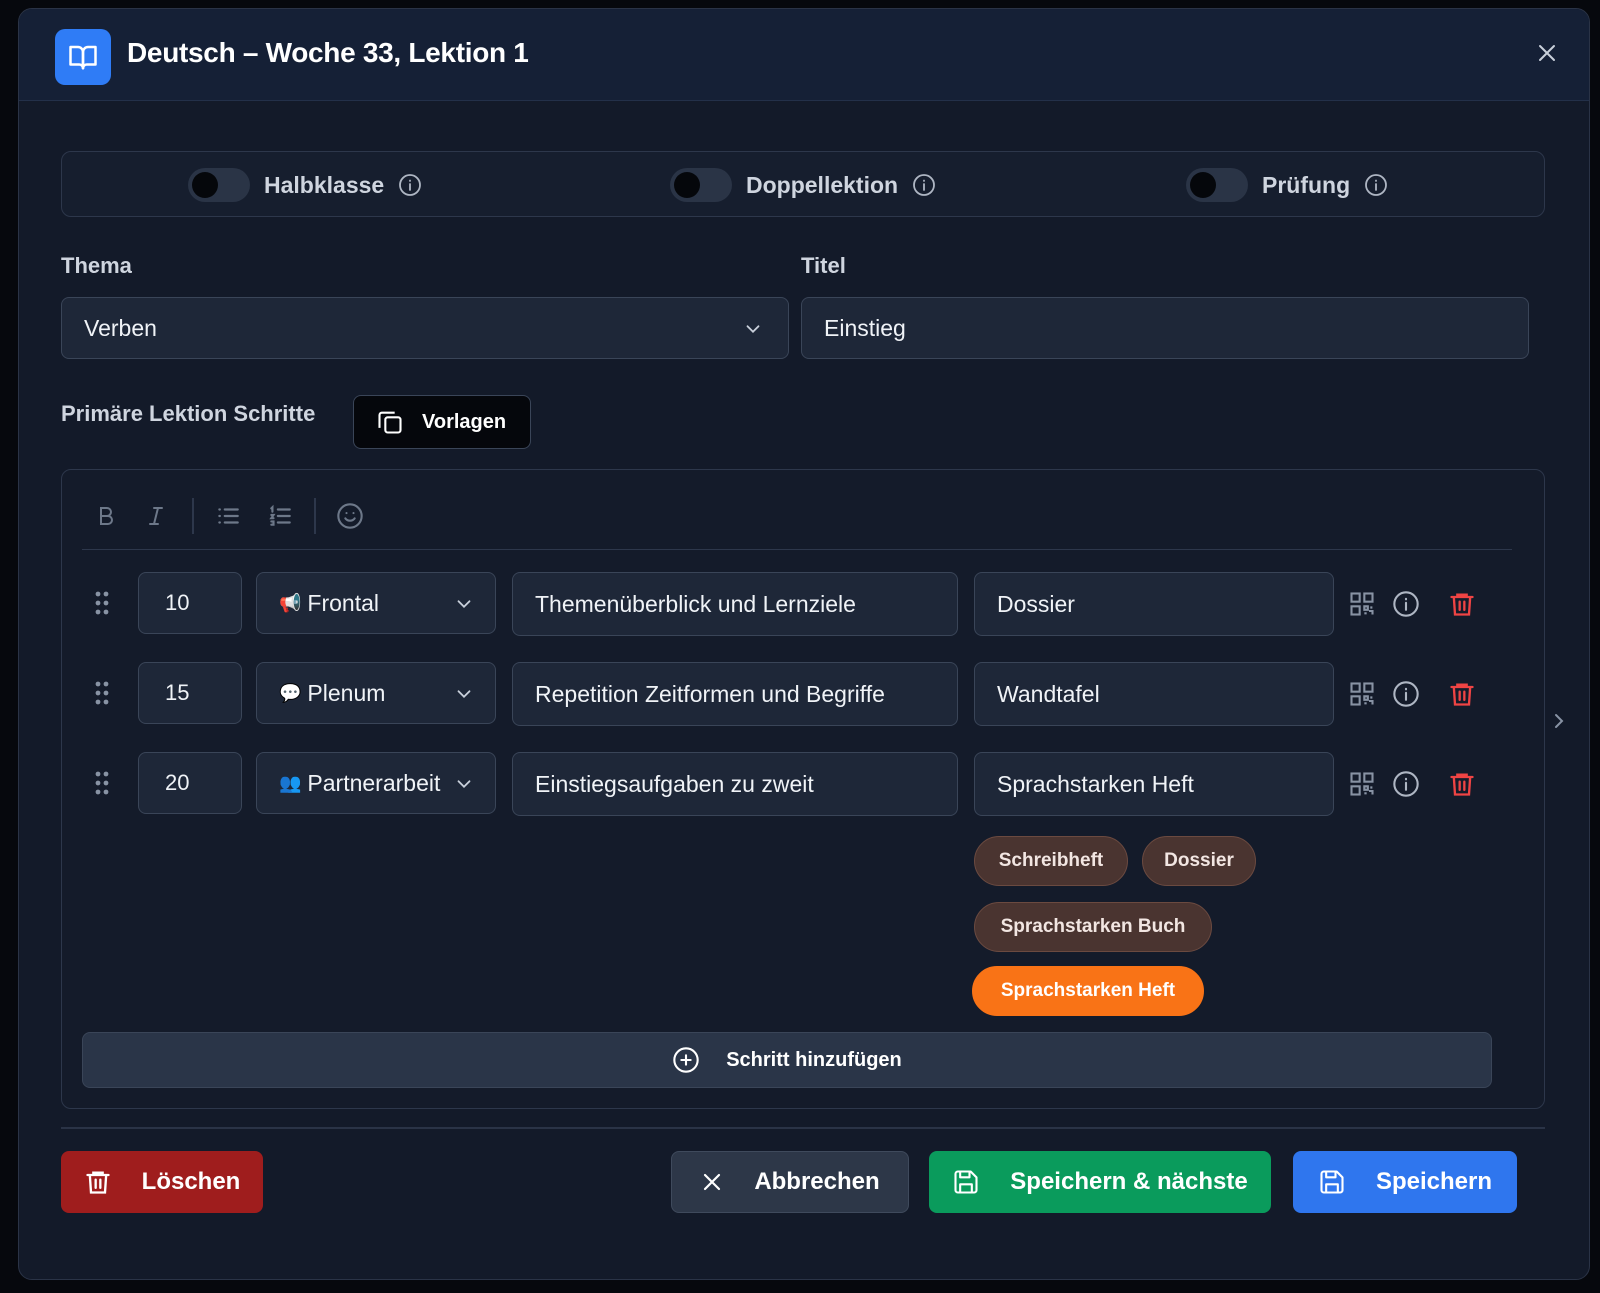 Image resolution: width=1600 pixels, height=1293 pixels. I want to click on plus-circle-icon, so click(686, 1060).